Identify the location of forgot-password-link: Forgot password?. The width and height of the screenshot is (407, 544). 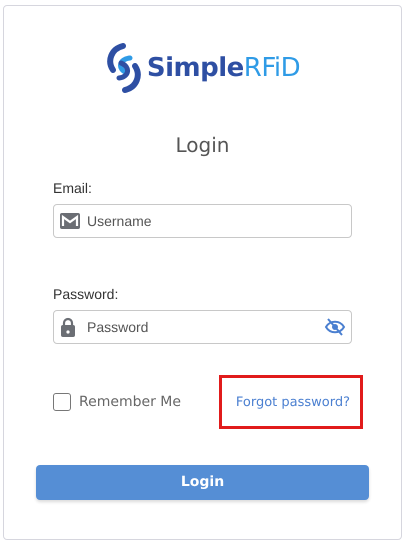
(293, 402).